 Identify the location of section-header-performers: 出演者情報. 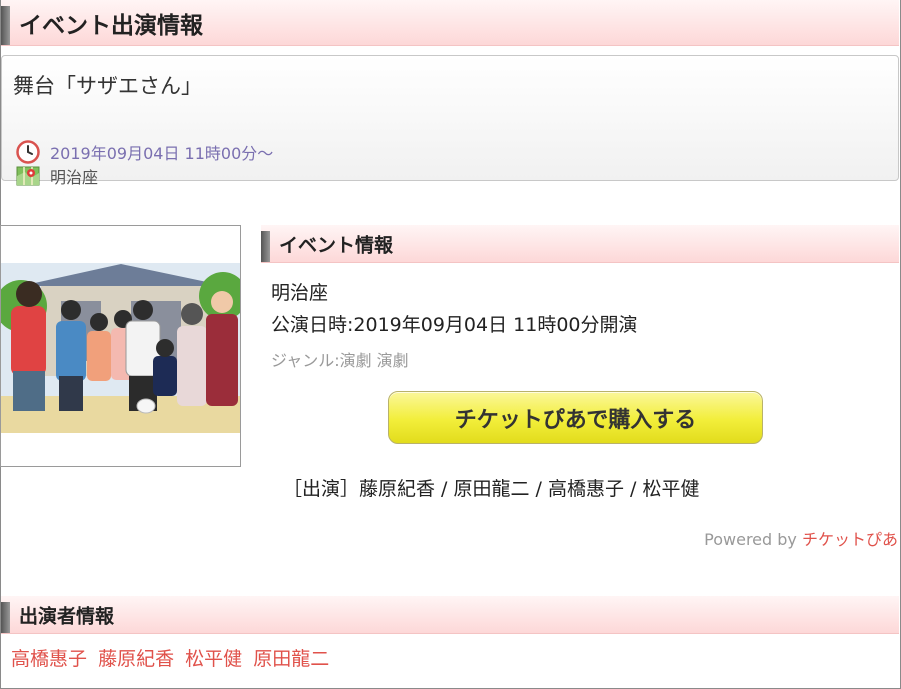
(450, 615).